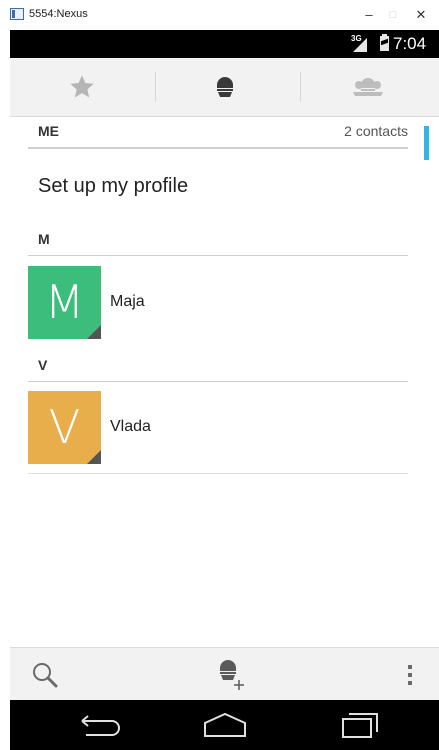 Image resolution: width=439 pixels, height=750 pixels. What do you see at coordinates (356, 38) in the screenshot?
I see `network-type-label: 3G` at bounding box center [356, 38].